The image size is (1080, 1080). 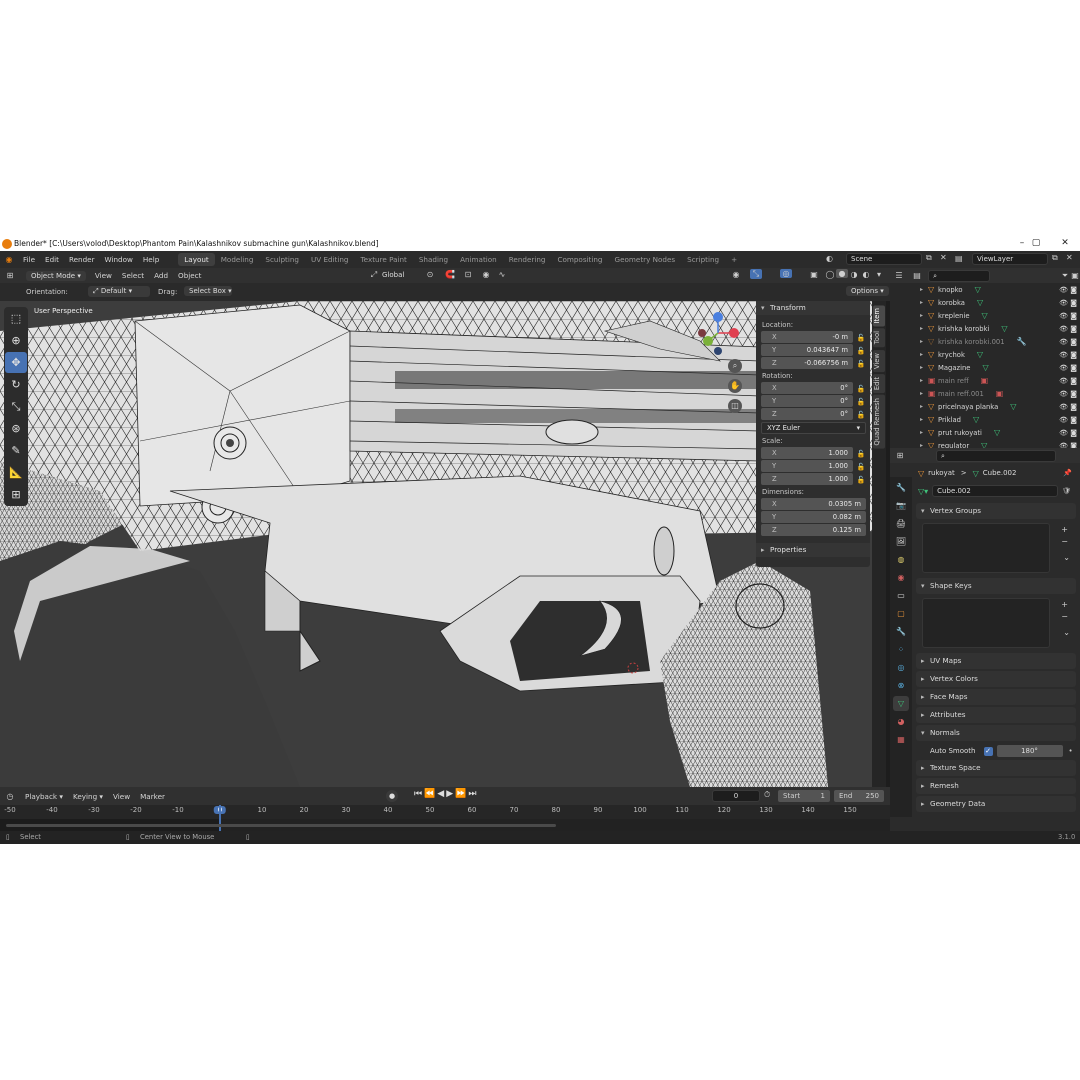 I want to click on scale-tool-icon: ⤡, so click(x=16, y=406).